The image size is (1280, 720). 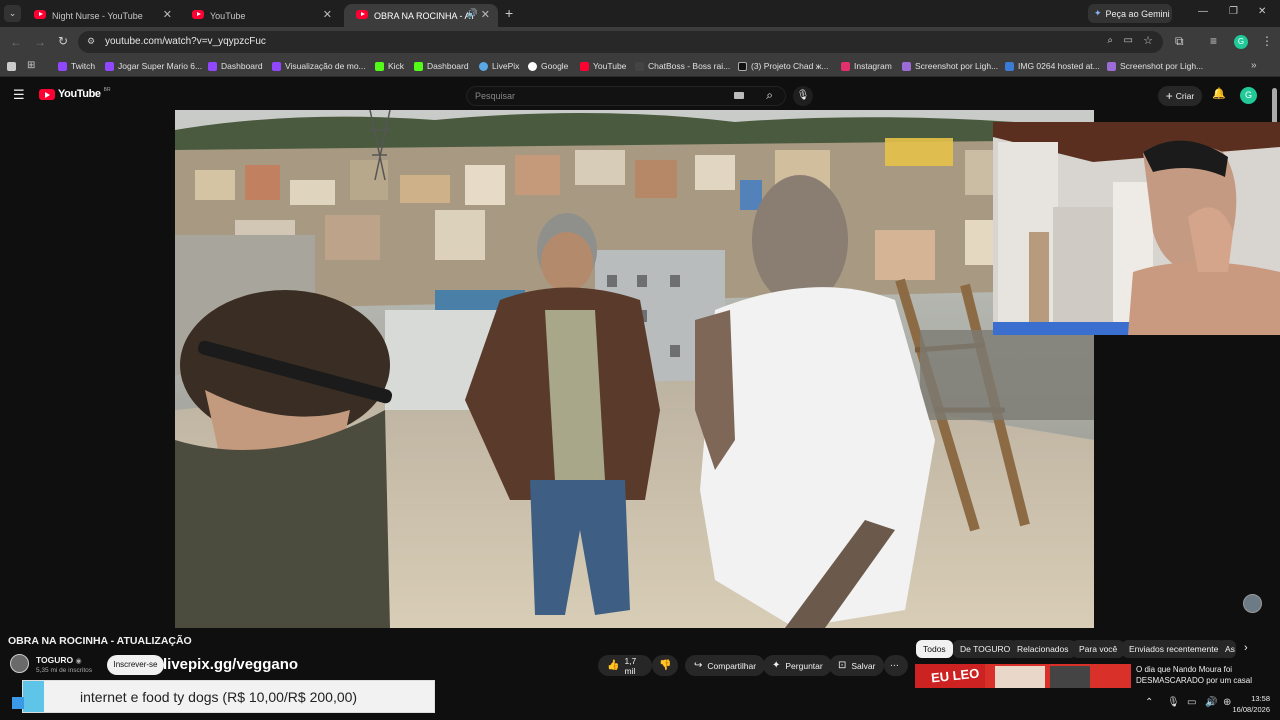 What do you see at coordinates (698, 665) in the screenshot?
I see `share-icon: ↪` at bounding box center [698, 665].